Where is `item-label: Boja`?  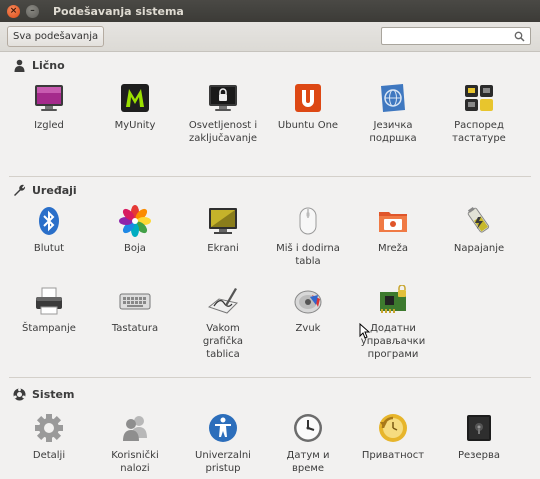 item-label: Boja is located at coordinates (135, 248).